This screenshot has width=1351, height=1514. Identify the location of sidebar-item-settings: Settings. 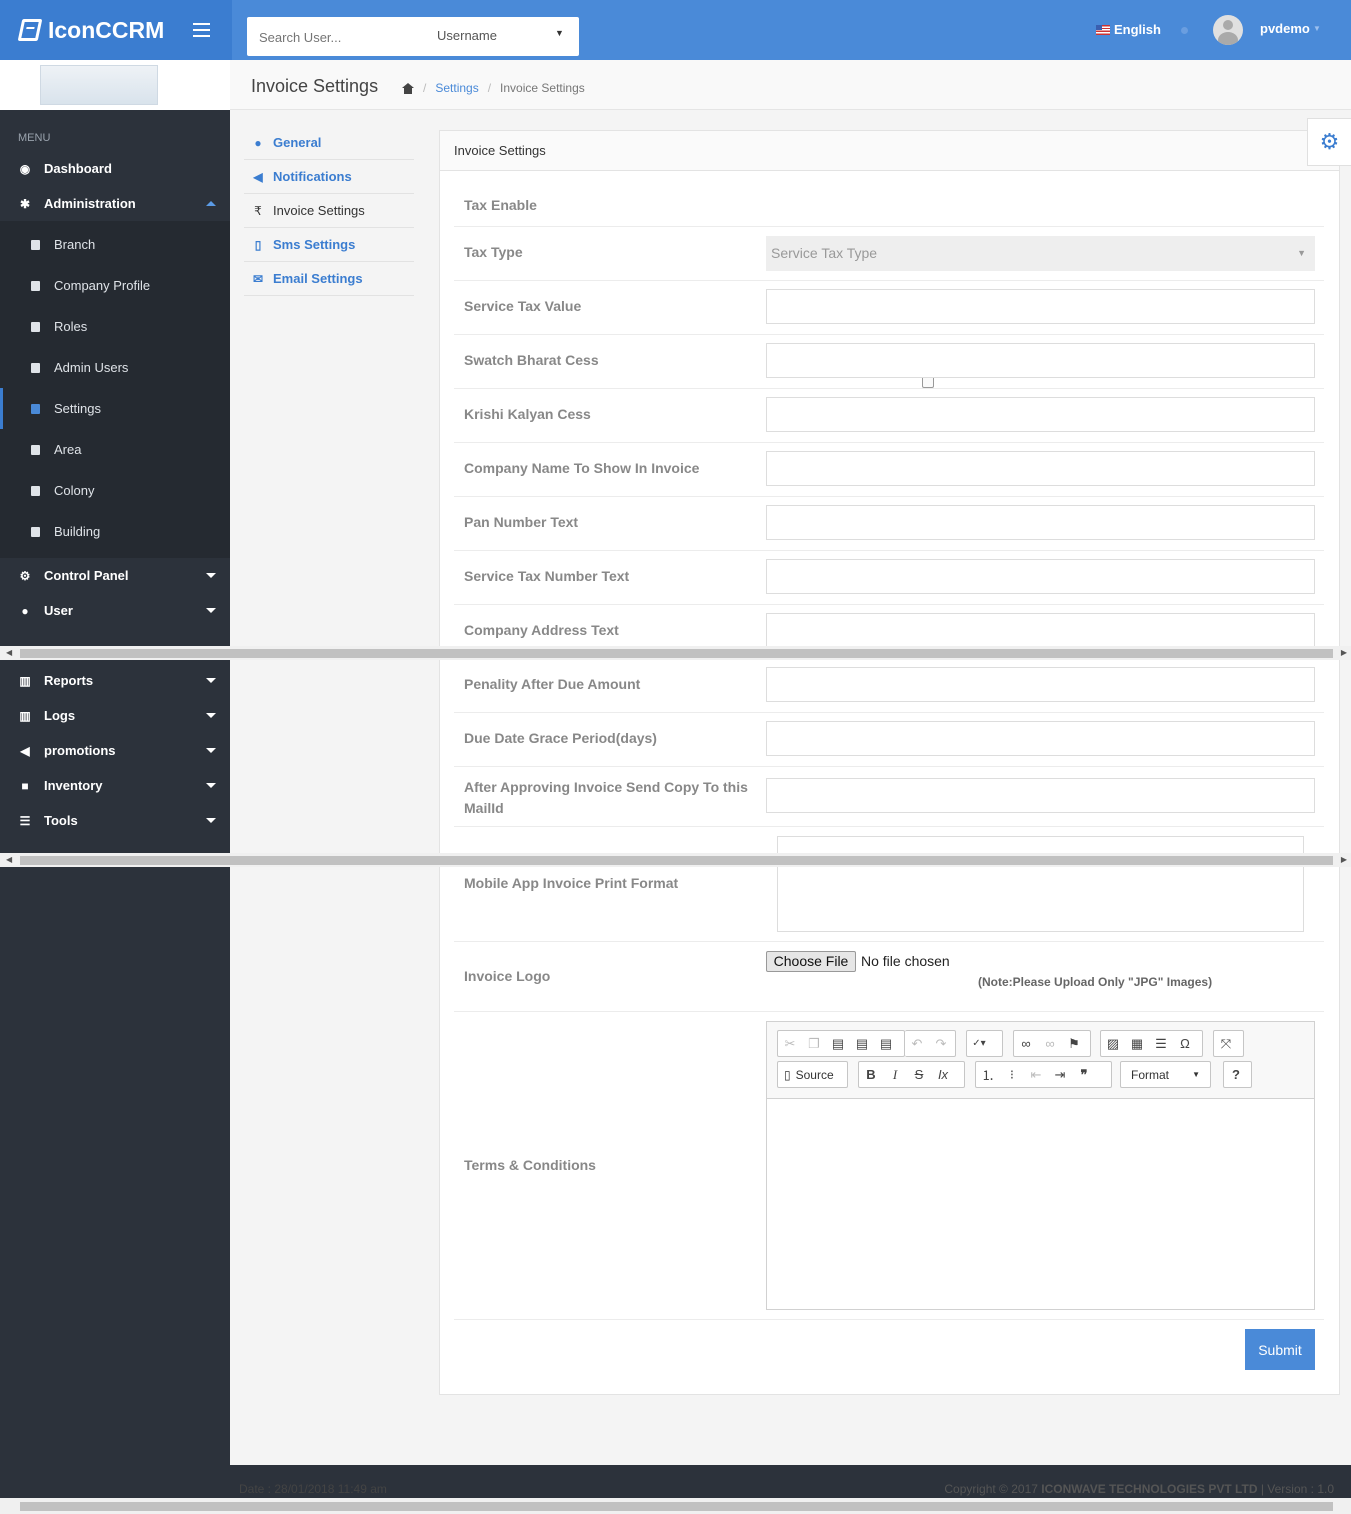
(115, 408).